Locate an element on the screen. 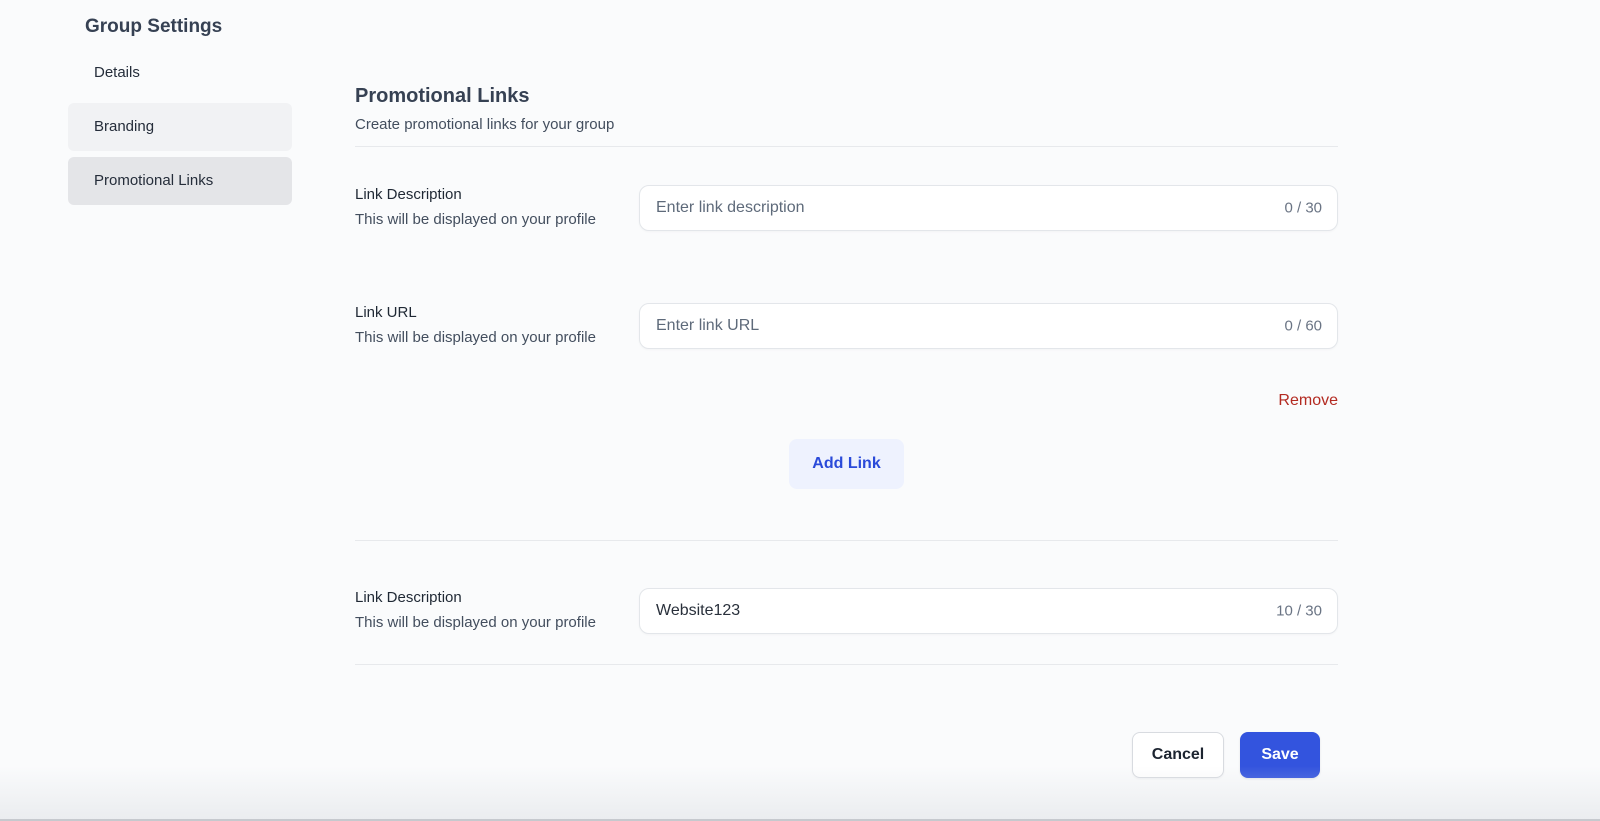  section-heading: Promotional Links is located at coordinates (442, 96).